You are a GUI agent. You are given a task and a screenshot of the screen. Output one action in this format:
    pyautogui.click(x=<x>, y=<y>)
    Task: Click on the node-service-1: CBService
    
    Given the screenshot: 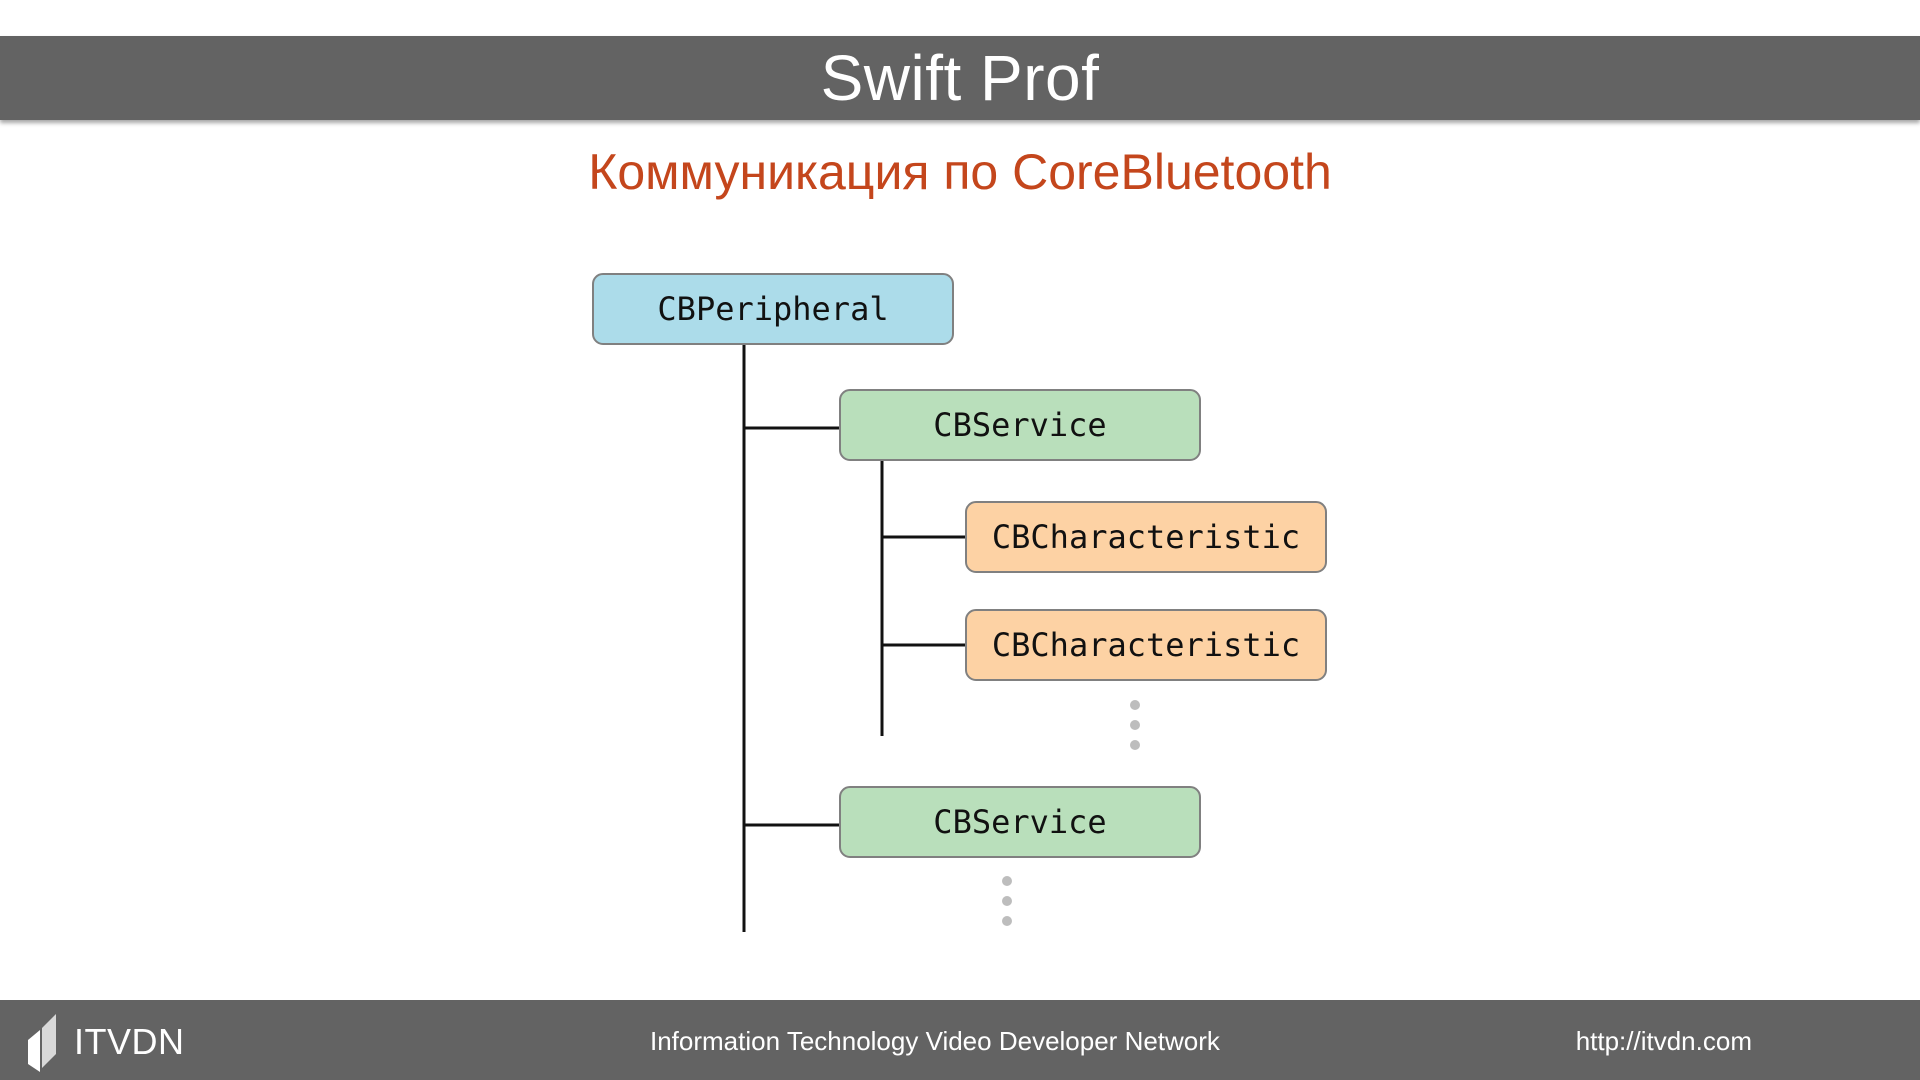 What is the action you would take?
    pyautogui.click(x=1020, y=425)
    